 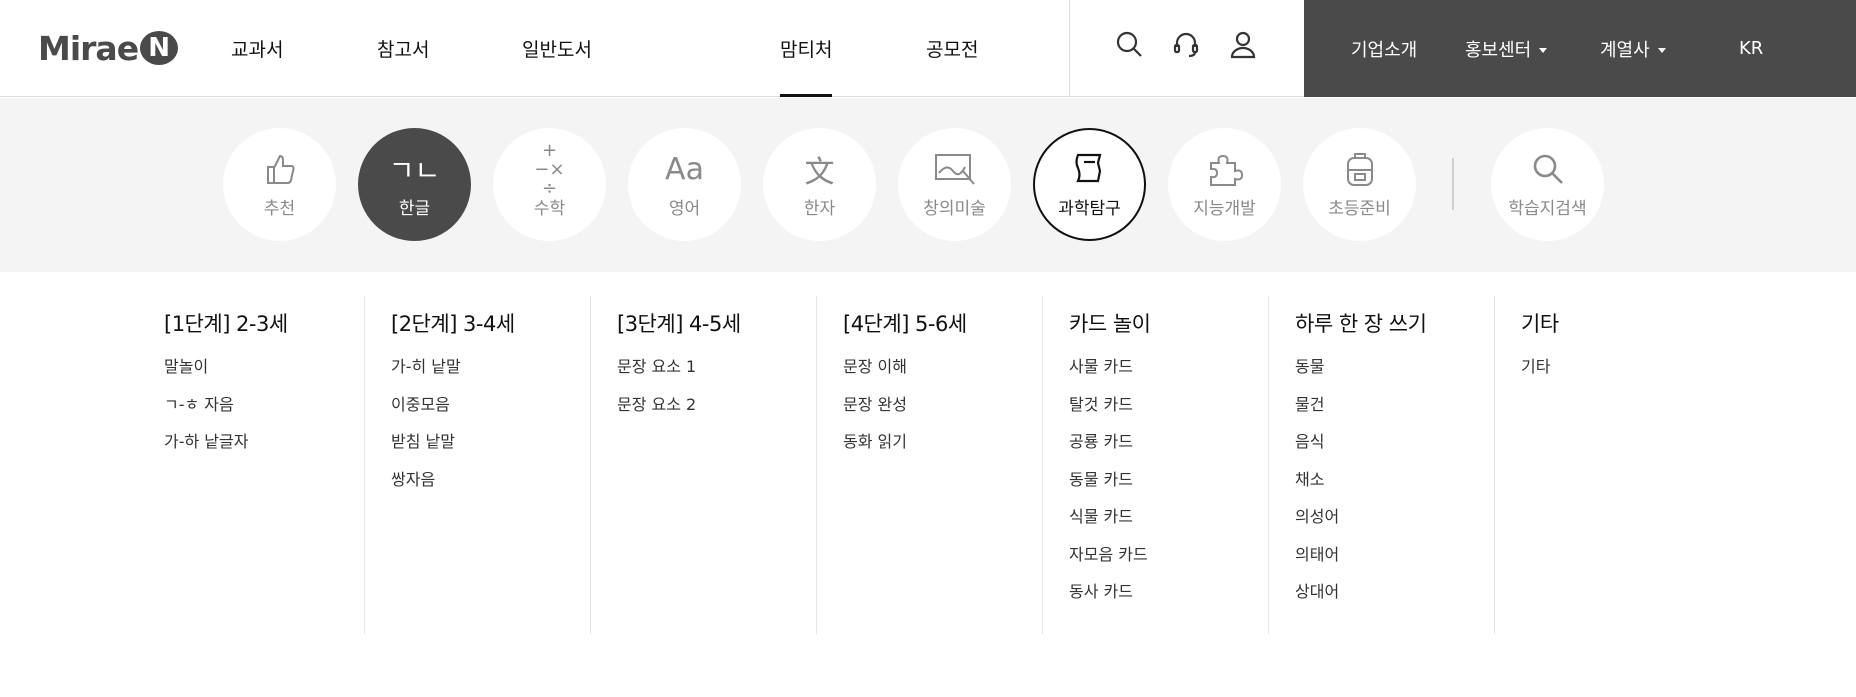 What do you see at coordinates (1361, 323) in the screenshot?
I see `column-title: 하루 한 장 쓰기` at bounding box center [1361, 323].